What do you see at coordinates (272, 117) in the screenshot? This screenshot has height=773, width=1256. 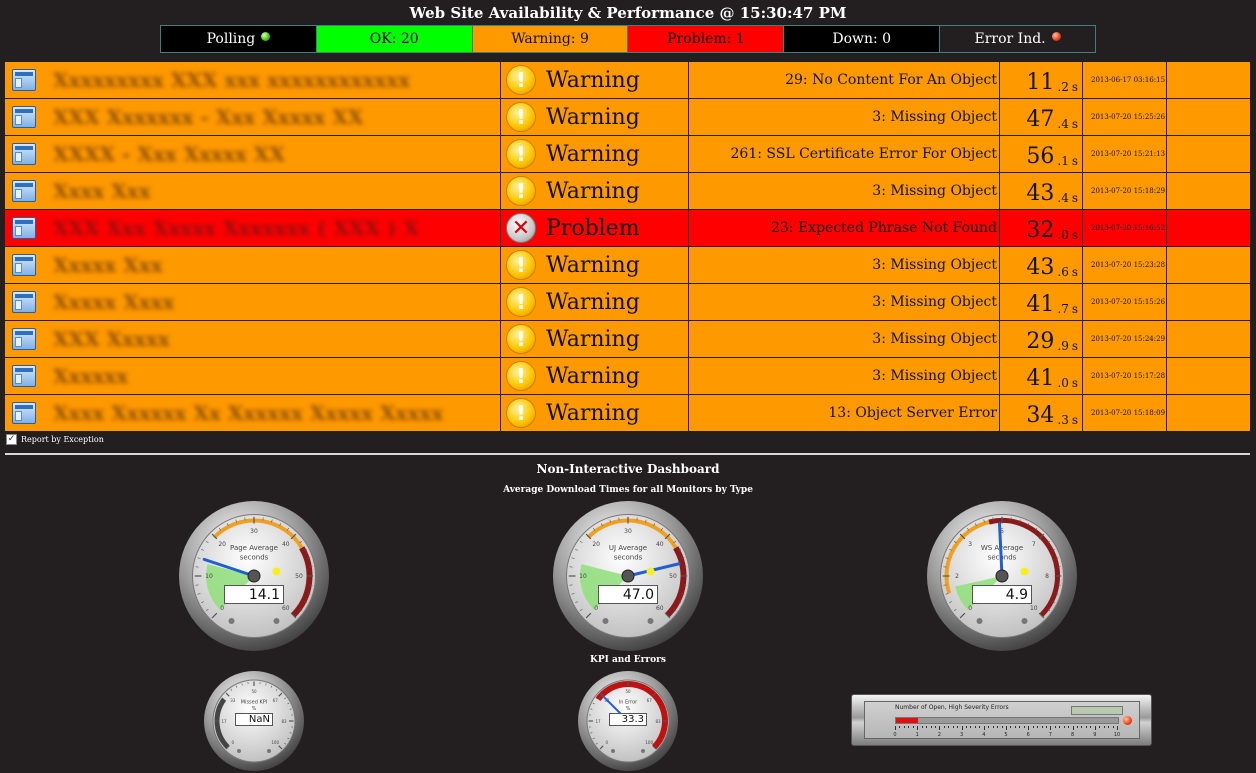 I see `monitor-name-cell: XXX Xxxxxxx - Xxx Xxxxx XX` at bounding box center [272, 117].